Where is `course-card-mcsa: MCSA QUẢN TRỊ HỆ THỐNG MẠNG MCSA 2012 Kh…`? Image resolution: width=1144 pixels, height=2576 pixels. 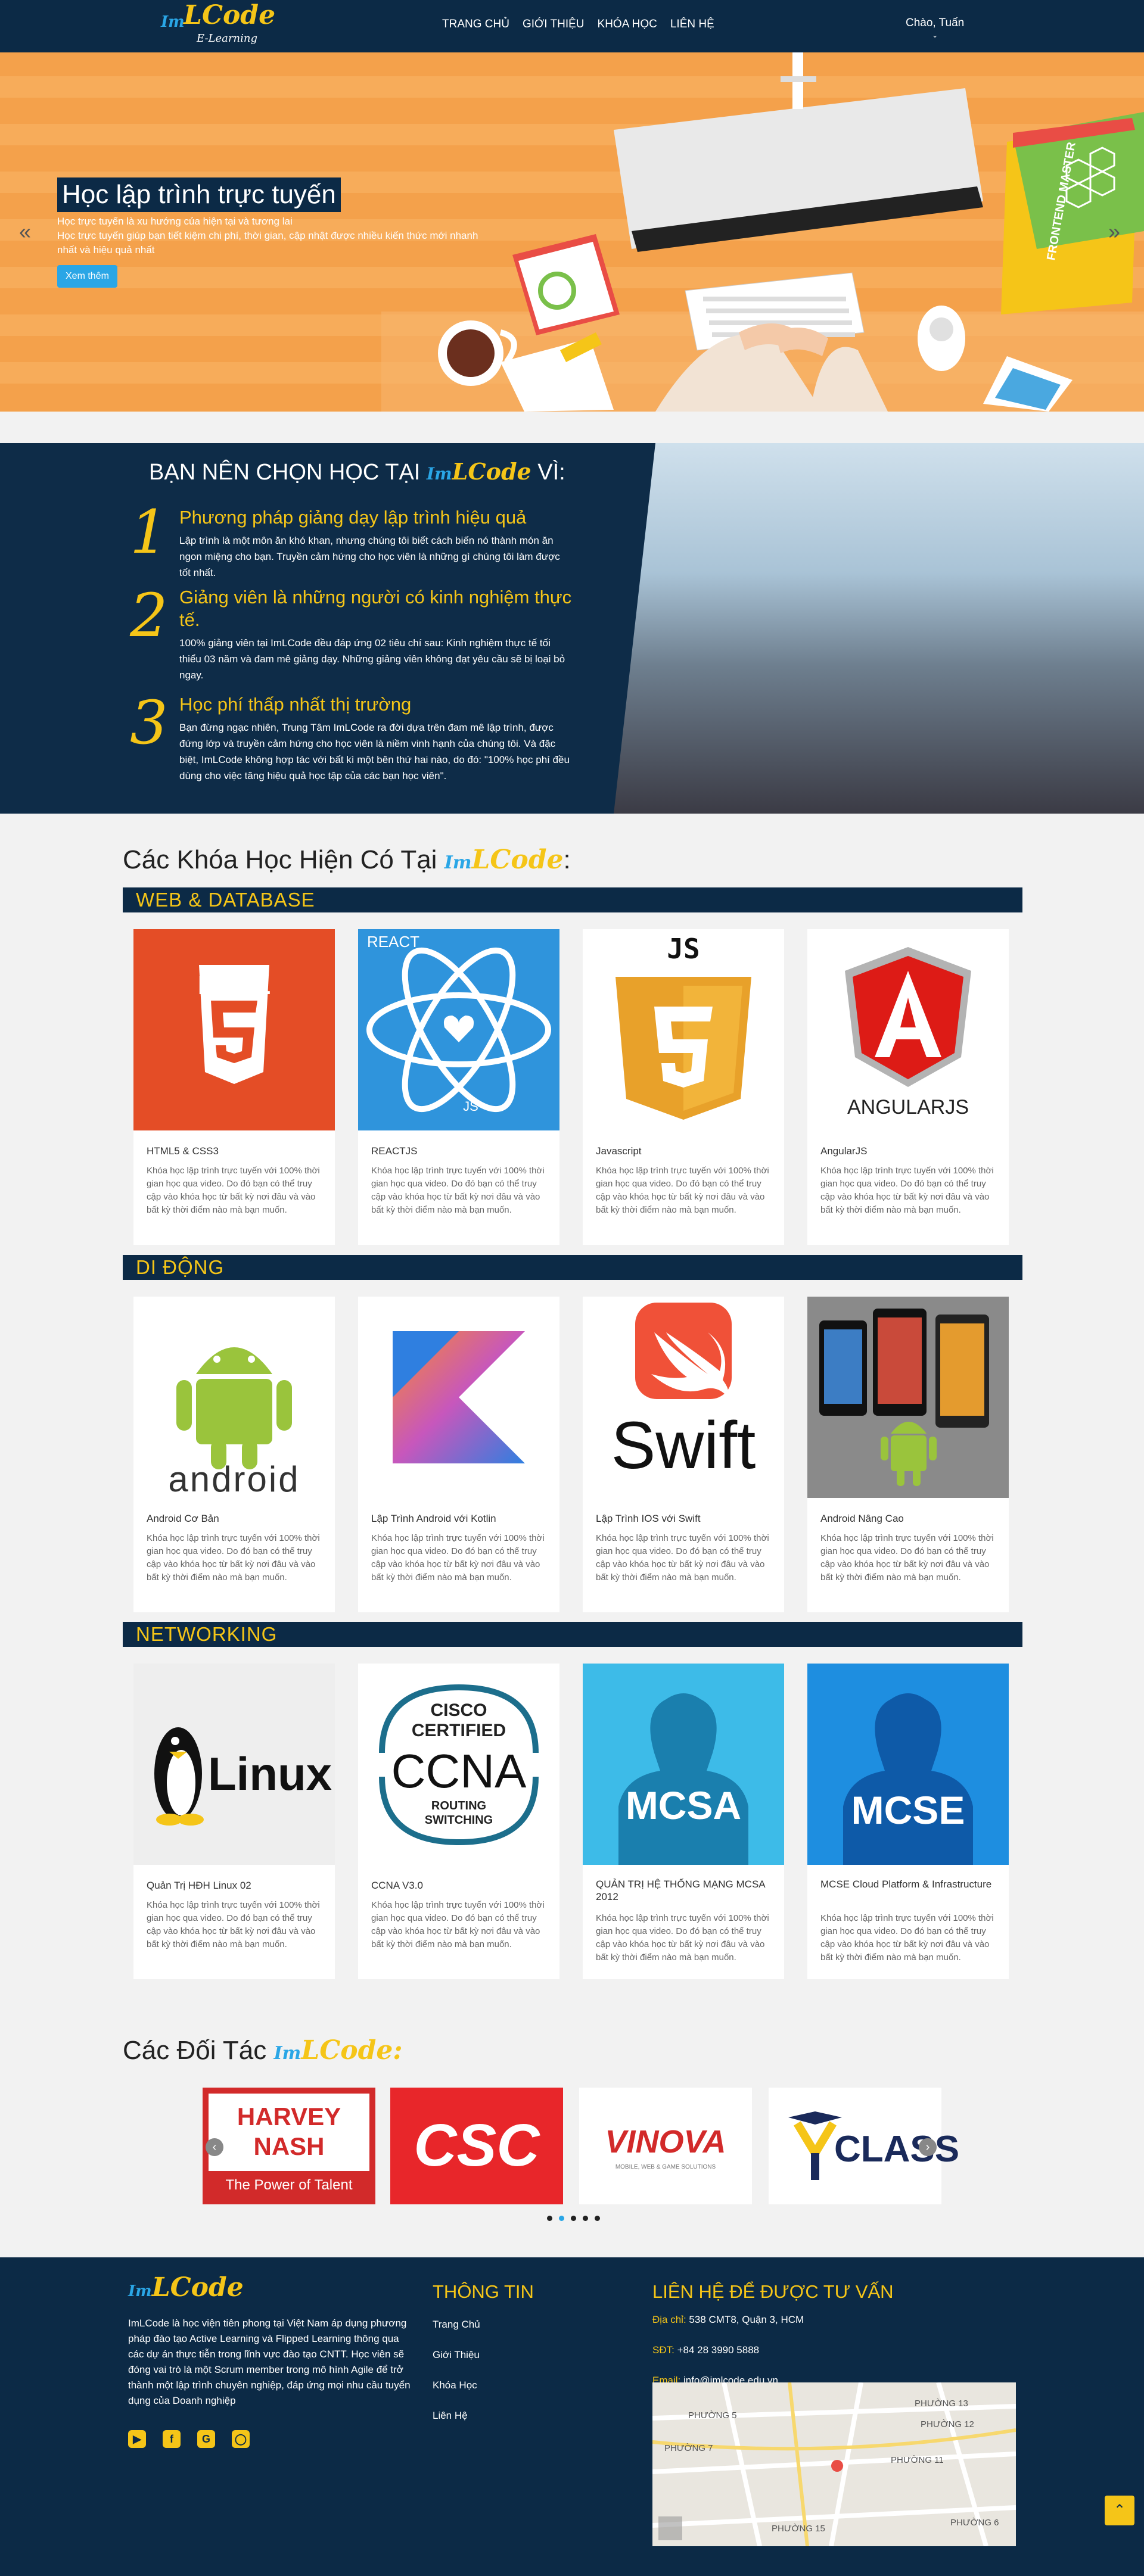 course-card-mcsa: MCSA QUẢN TRỊ HỆ THỐNG MẠNG MCSA 2012 Kh… is located at coordinates (683, 1821).